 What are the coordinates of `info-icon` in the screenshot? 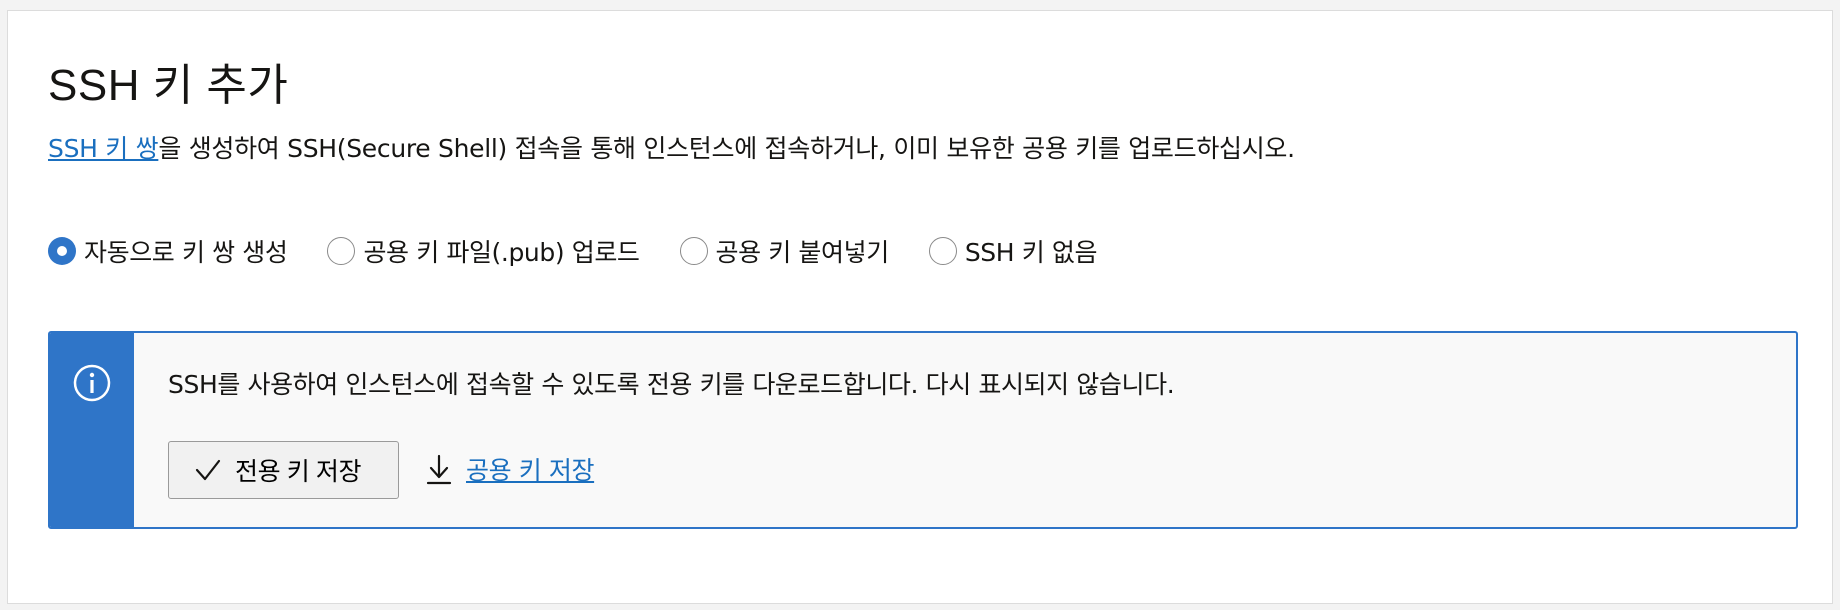 It's located at (92, 383).